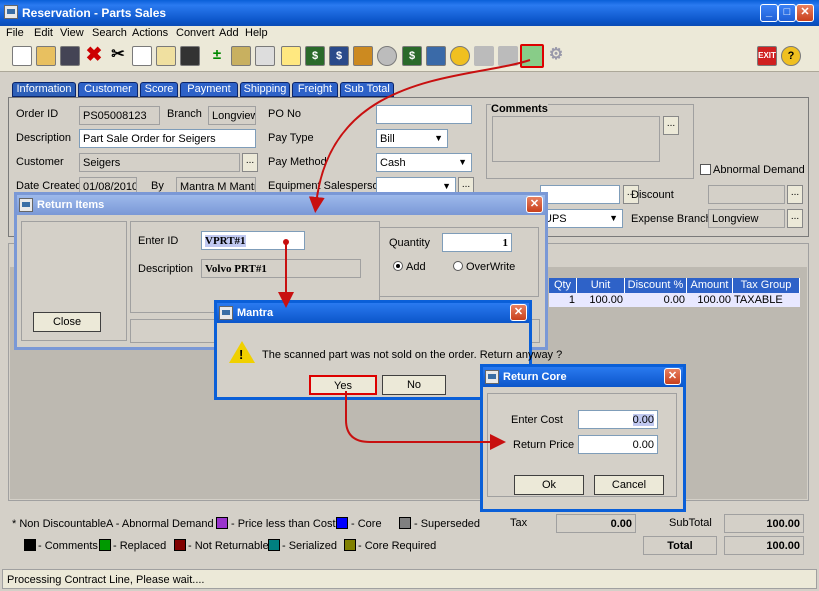  What do you see at coordinates (419, 136) in the screenshot?
I see `arrow-toolbar-to-return-items` at bounding box center [419, 136].